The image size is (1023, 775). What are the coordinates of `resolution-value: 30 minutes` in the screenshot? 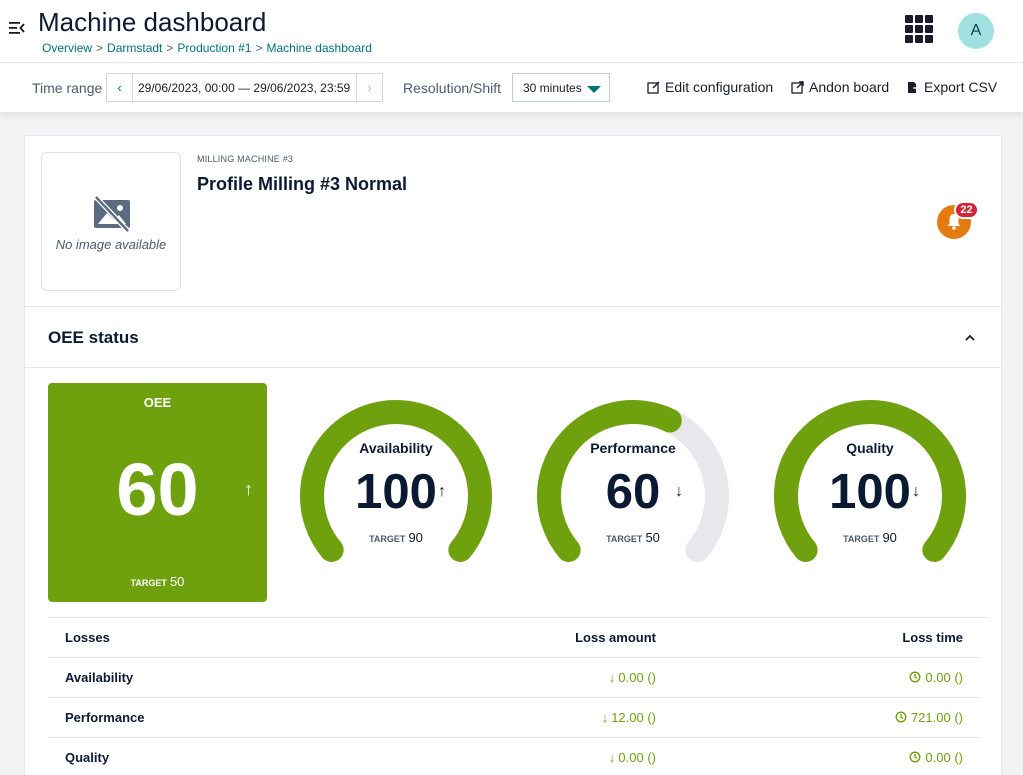 It's located at (552, 88).